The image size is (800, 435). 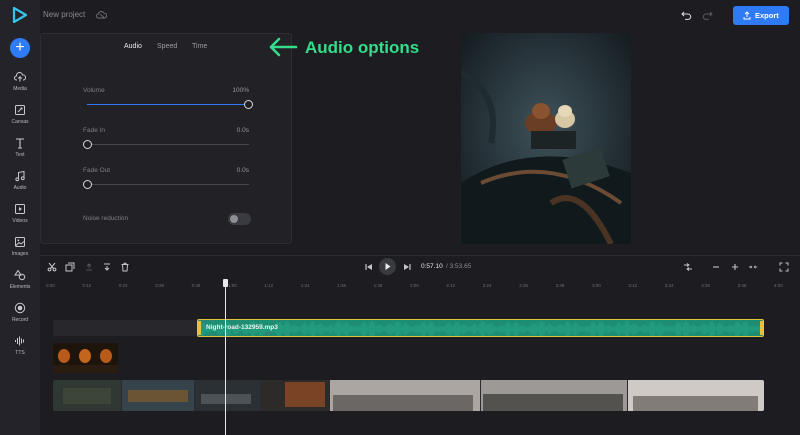 I want to click on sidebar-item-audio: Audio, so click(x=20, y=185).